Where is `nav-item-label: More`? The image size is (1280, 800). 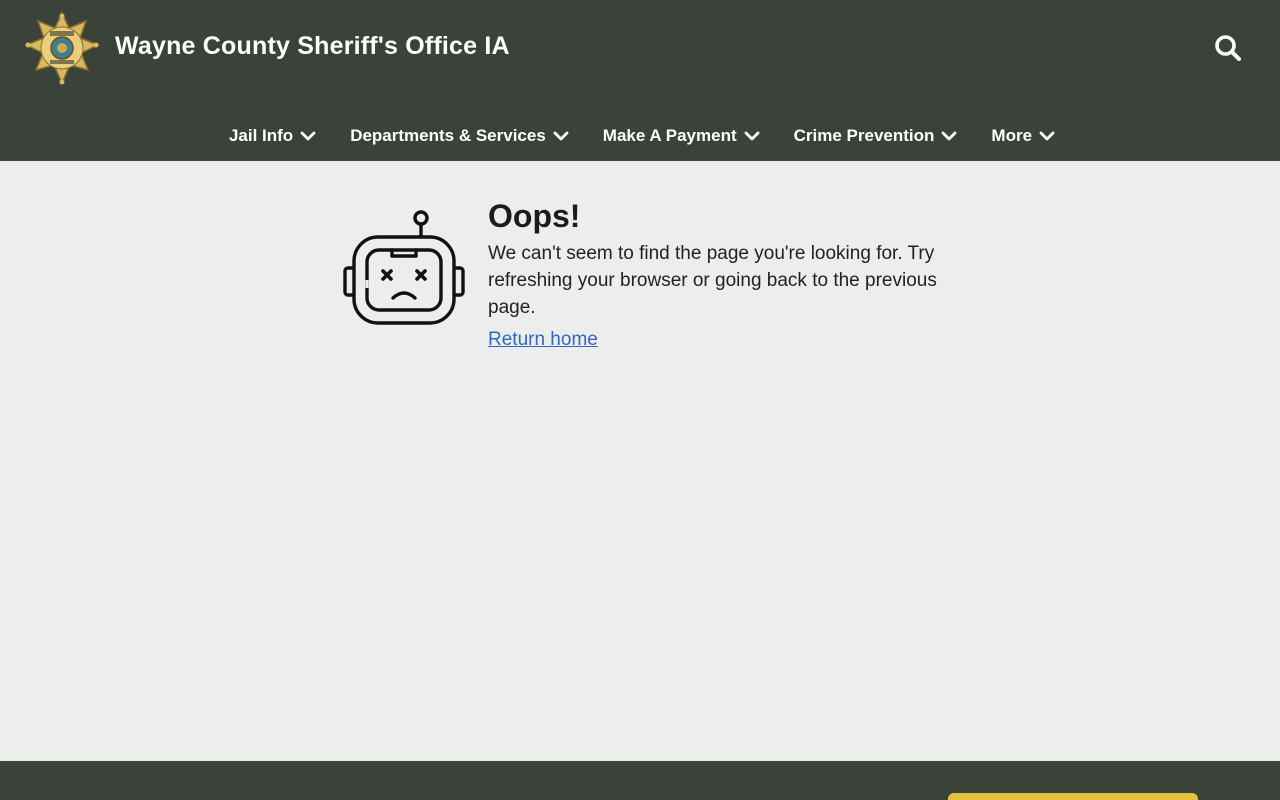
nav-item-label: More is located at coordinates (1012, 135).